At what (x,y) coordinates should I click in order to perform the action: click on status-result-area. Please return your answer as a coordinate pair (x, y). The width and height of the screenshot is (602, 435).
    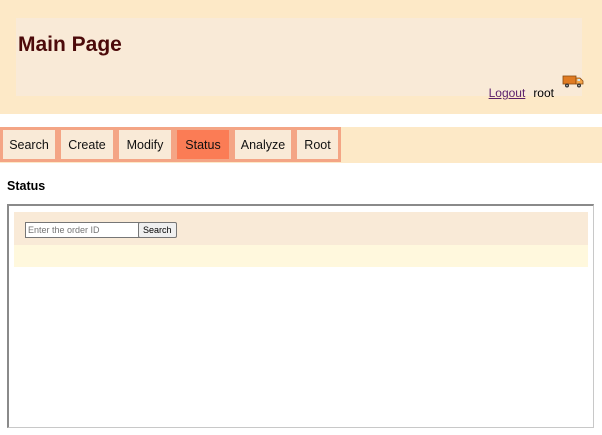
    Looking at the image, I should click on (301, 256).